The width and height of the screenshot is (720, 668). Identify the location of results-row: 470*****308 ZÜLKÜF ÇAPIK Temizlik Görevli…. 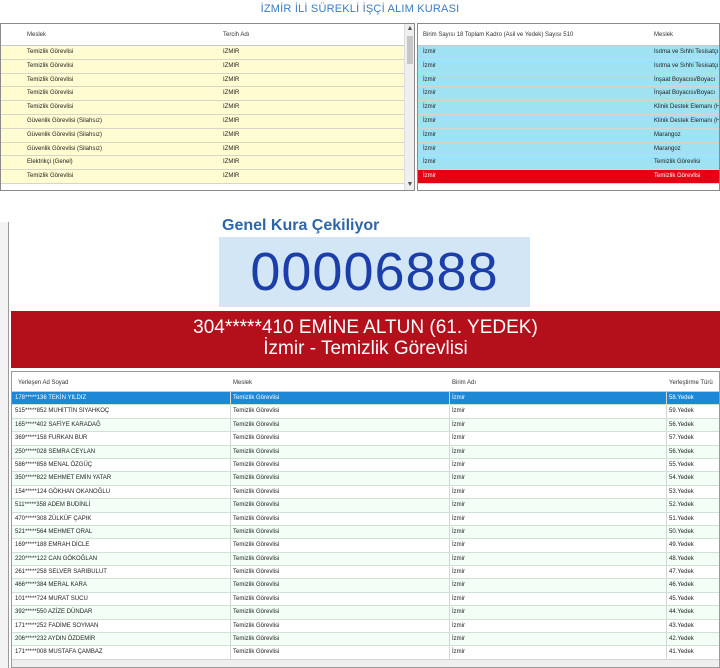
(365, 519).